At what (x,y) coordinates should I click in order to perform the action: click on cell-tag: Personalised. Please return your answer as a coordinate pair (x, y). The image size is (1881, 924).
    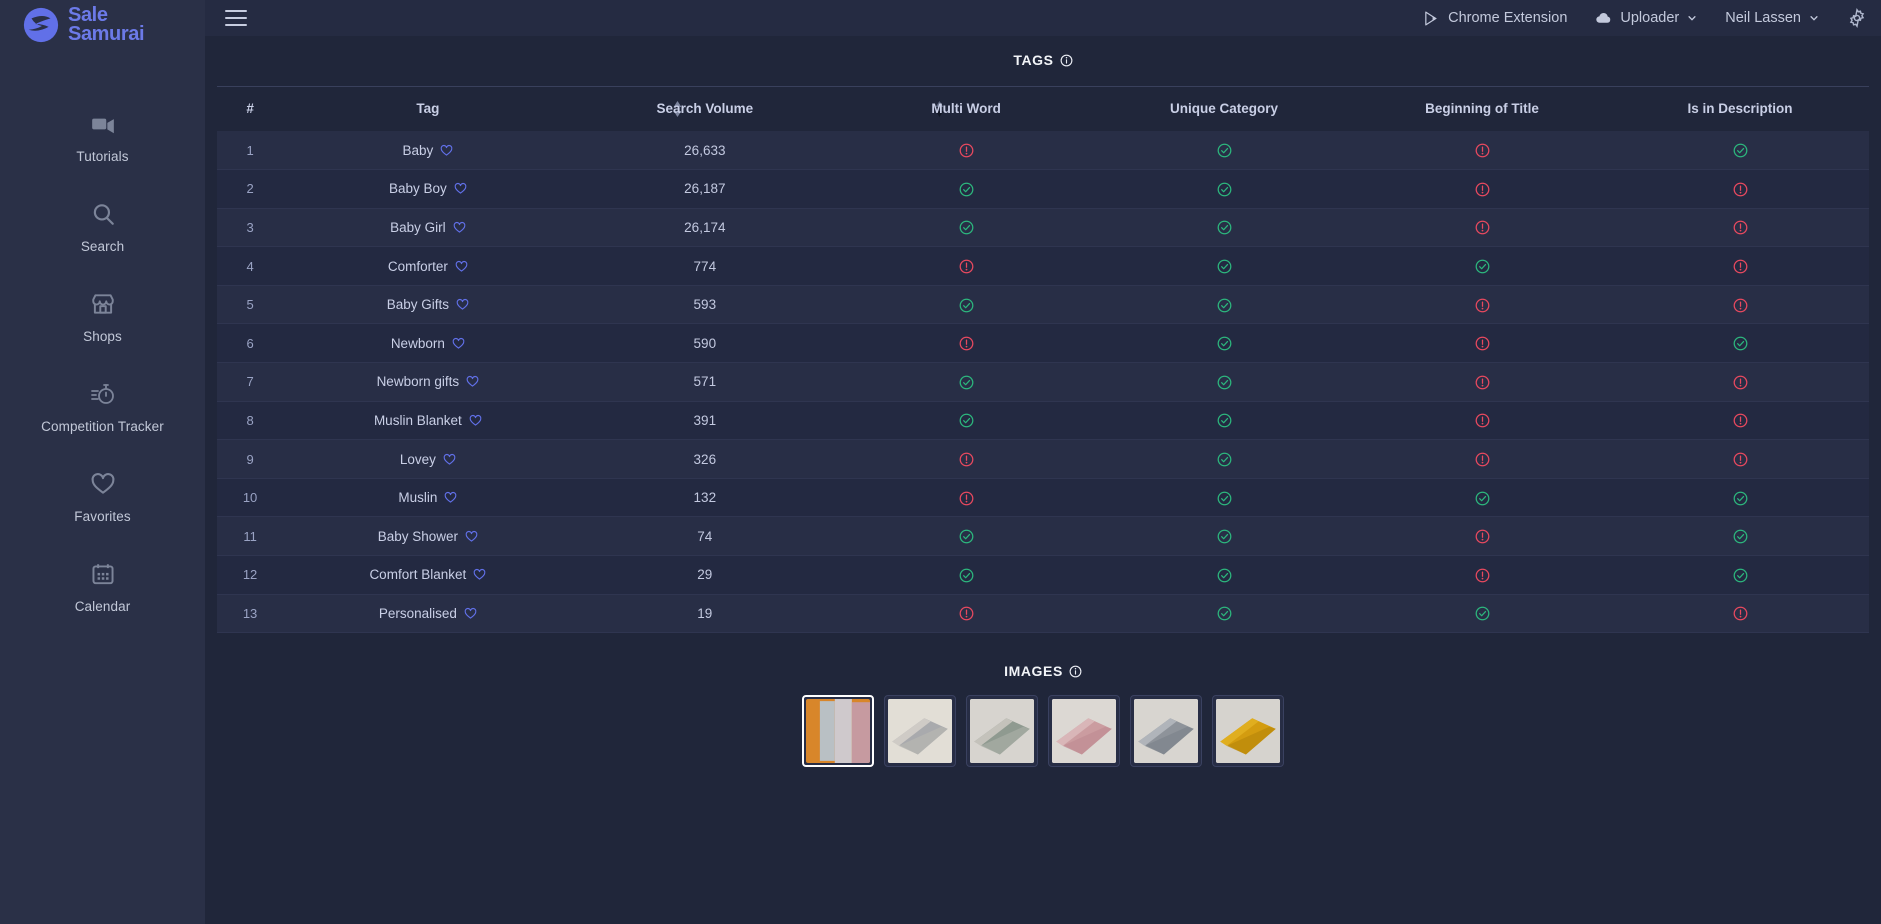
    Looking at the image, I should click on (428, 614).